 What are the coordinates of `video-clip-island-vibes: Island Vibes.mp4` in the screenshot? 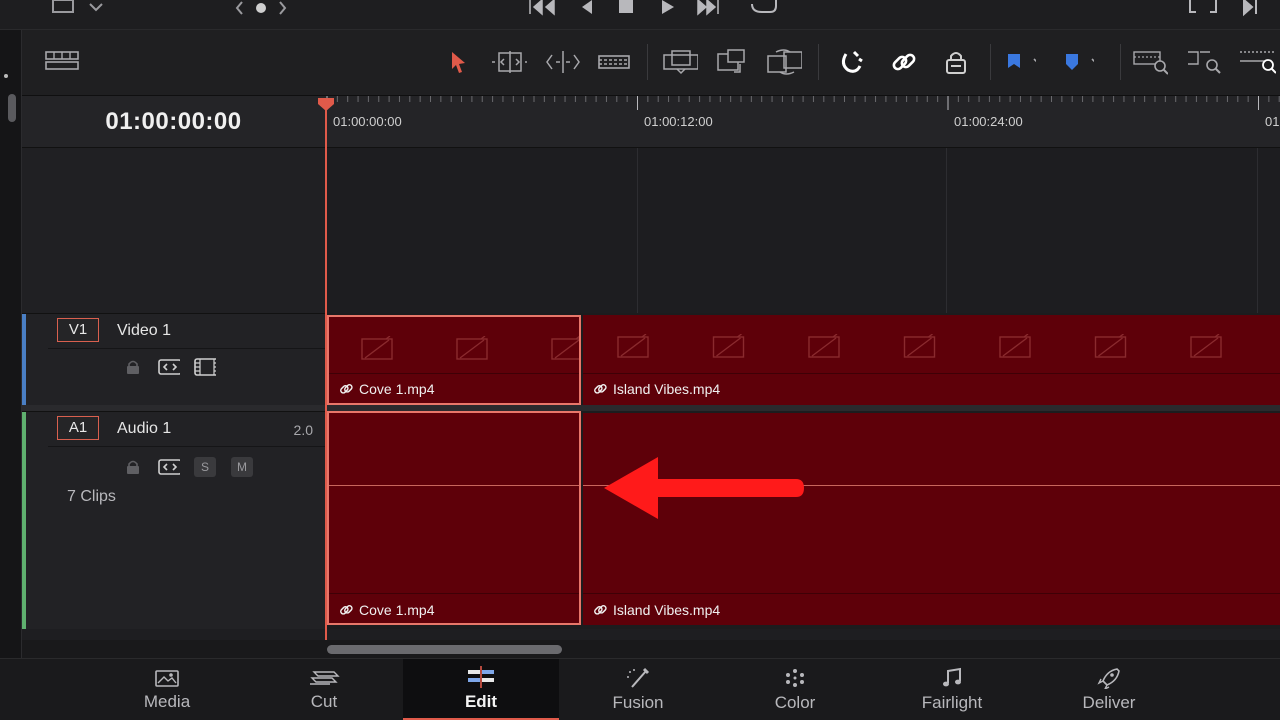 It's located at (931, 360).